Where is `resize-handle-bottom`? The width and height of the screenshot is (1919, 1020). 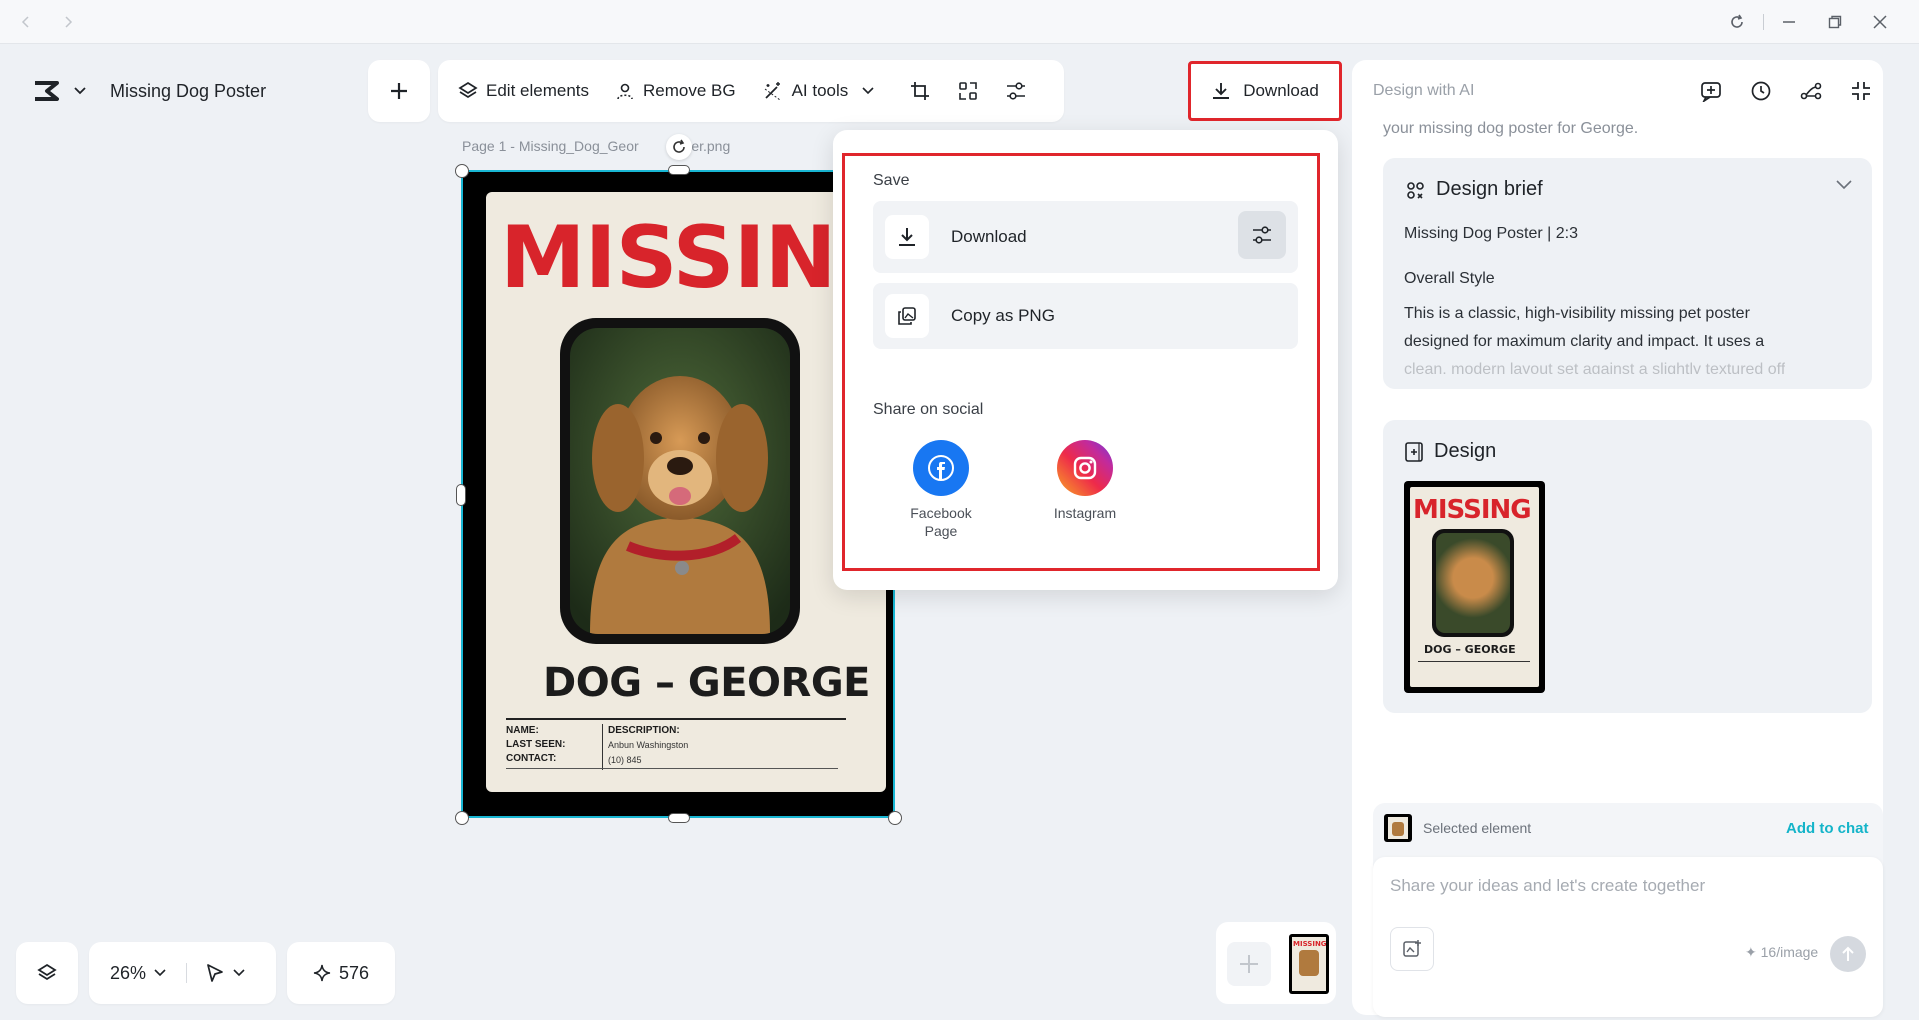 resize-handle-bottom is located at coordinates (679, 818).